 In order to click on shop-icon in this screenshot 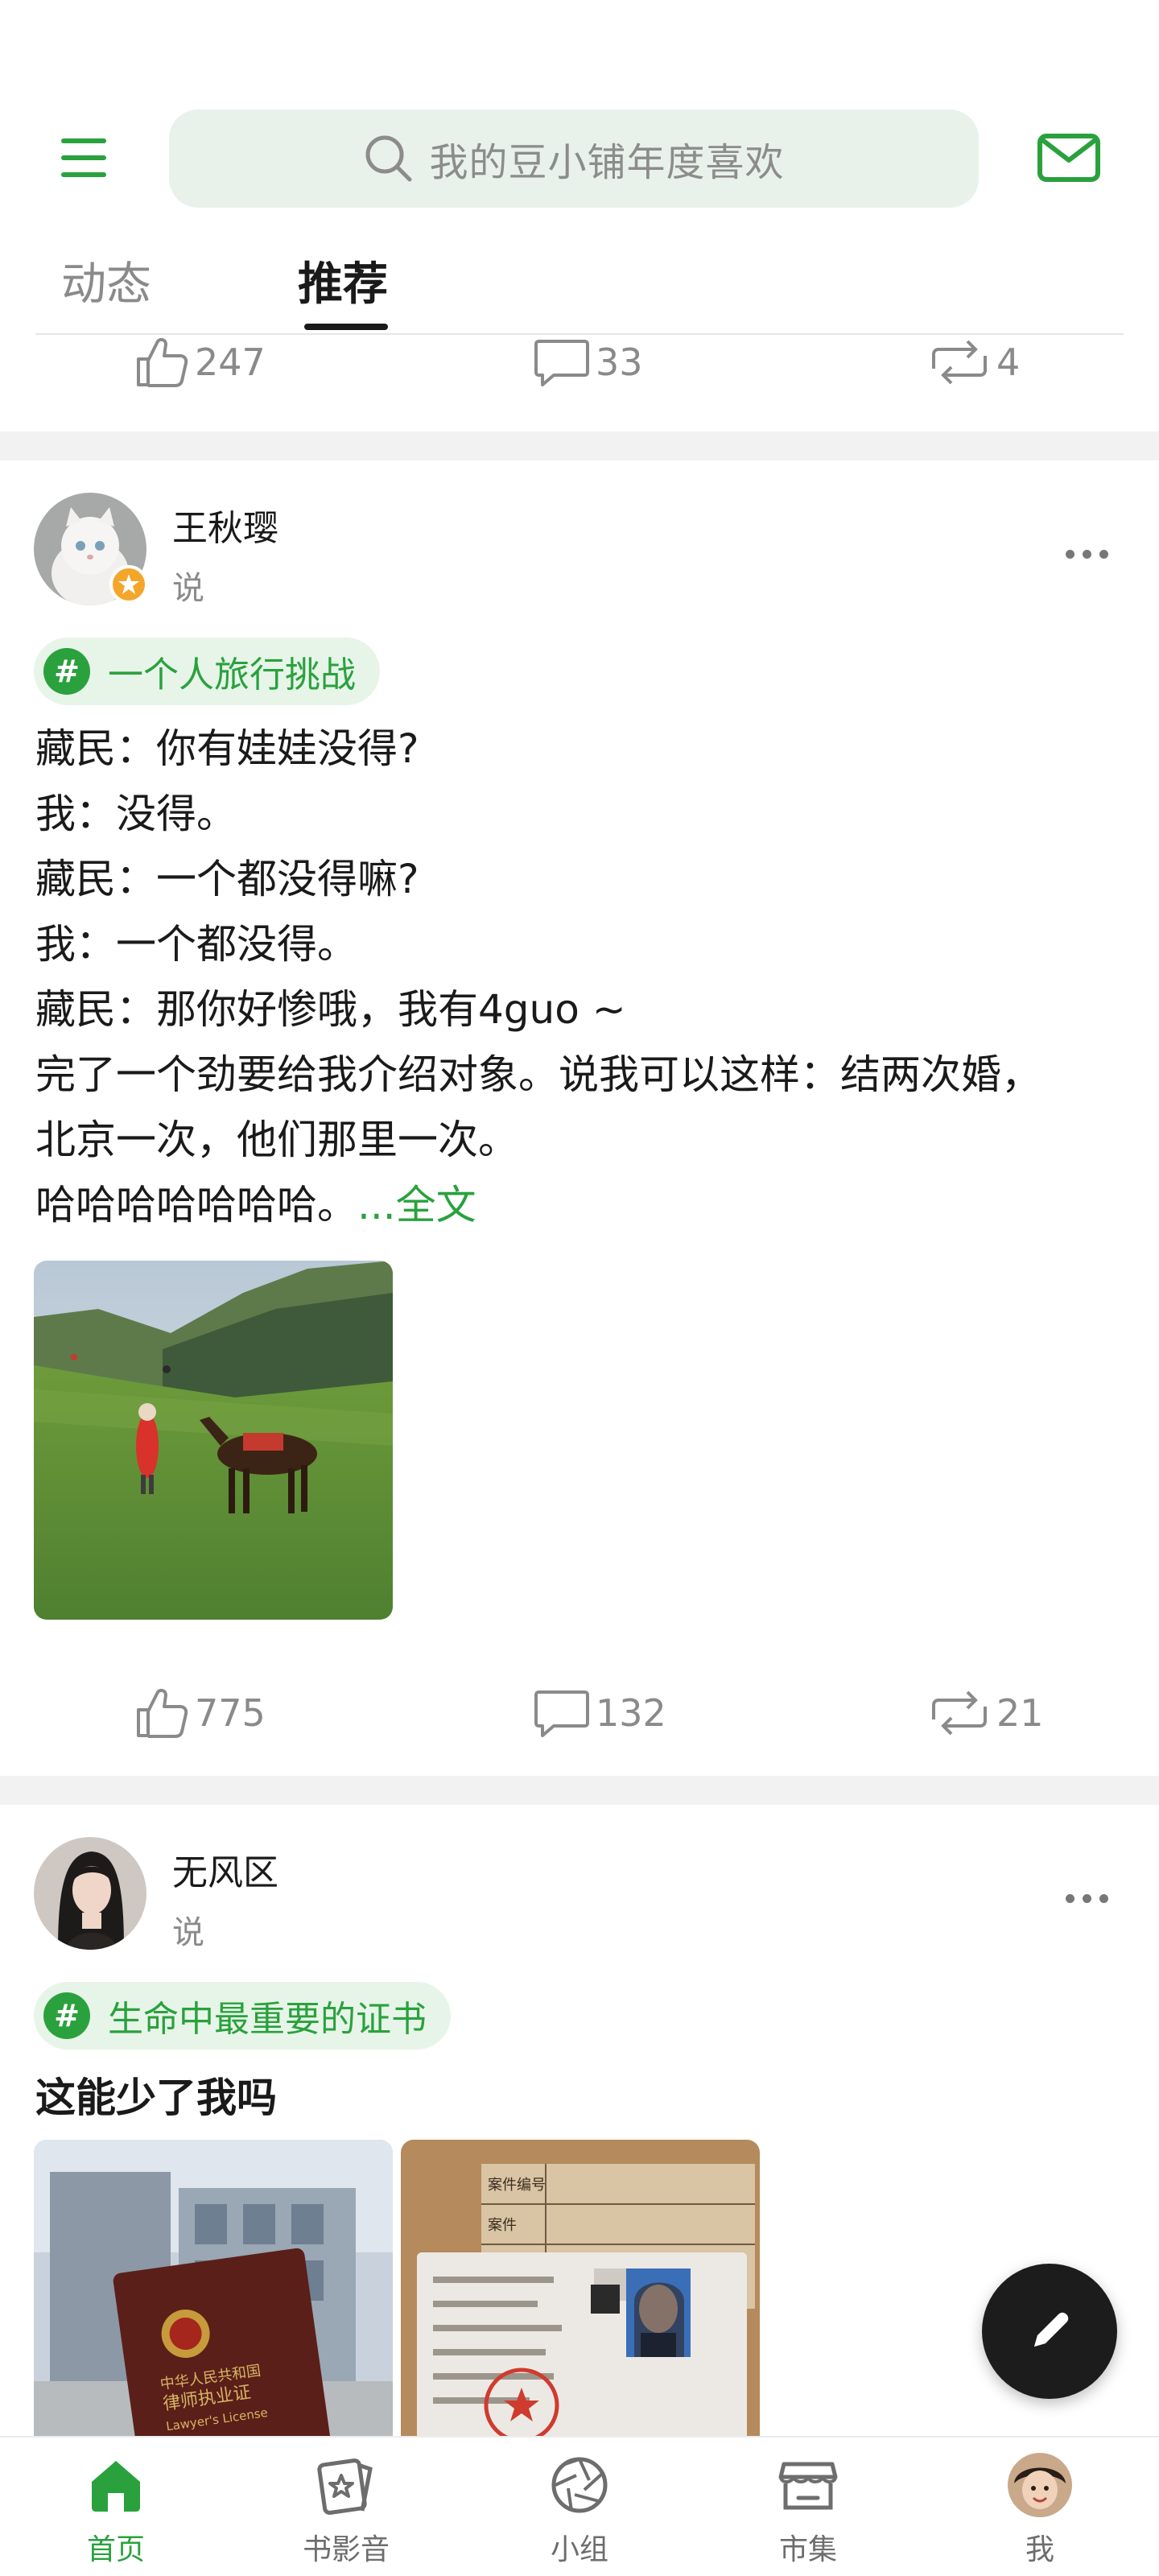, I will do `click(808, 2485)`.